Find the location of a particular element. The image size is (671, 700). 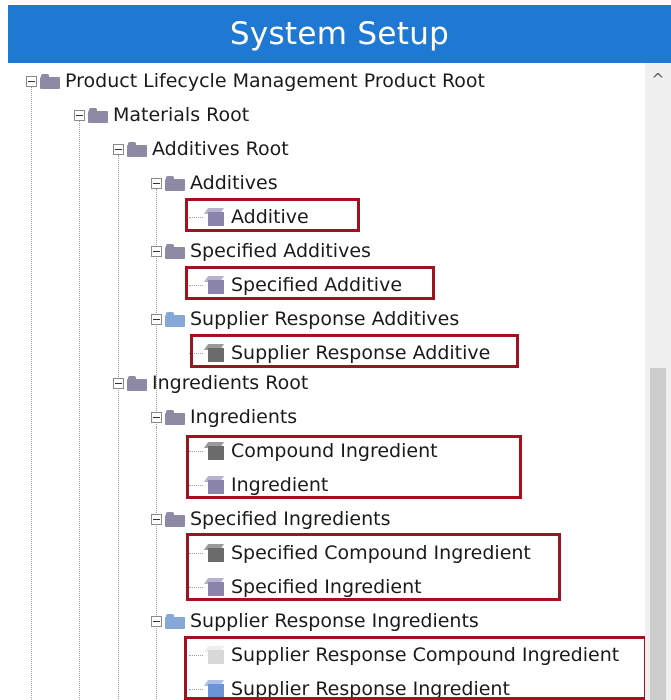

tree-node-label: Ingredients Root is located at coordinates (230, 383).